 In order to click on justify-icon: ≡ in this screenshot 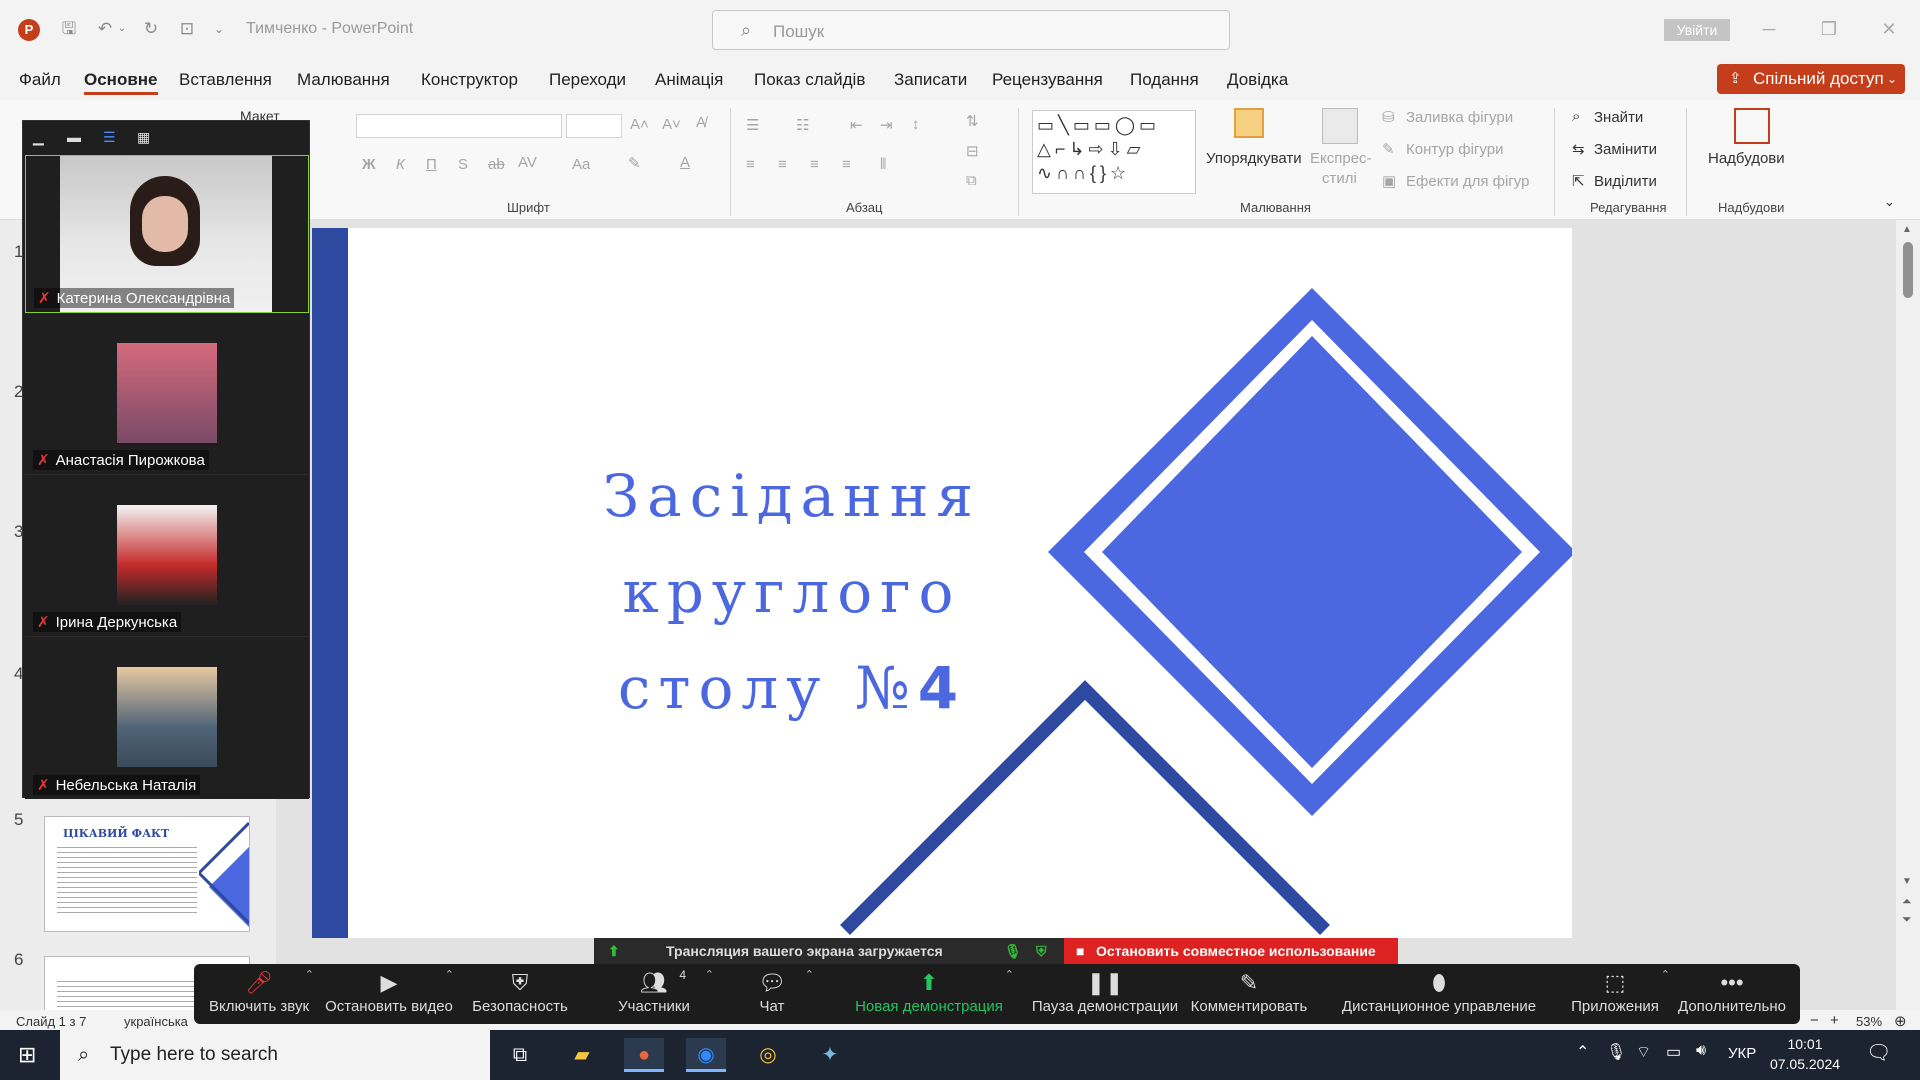, I will do `click(846, 164)`.